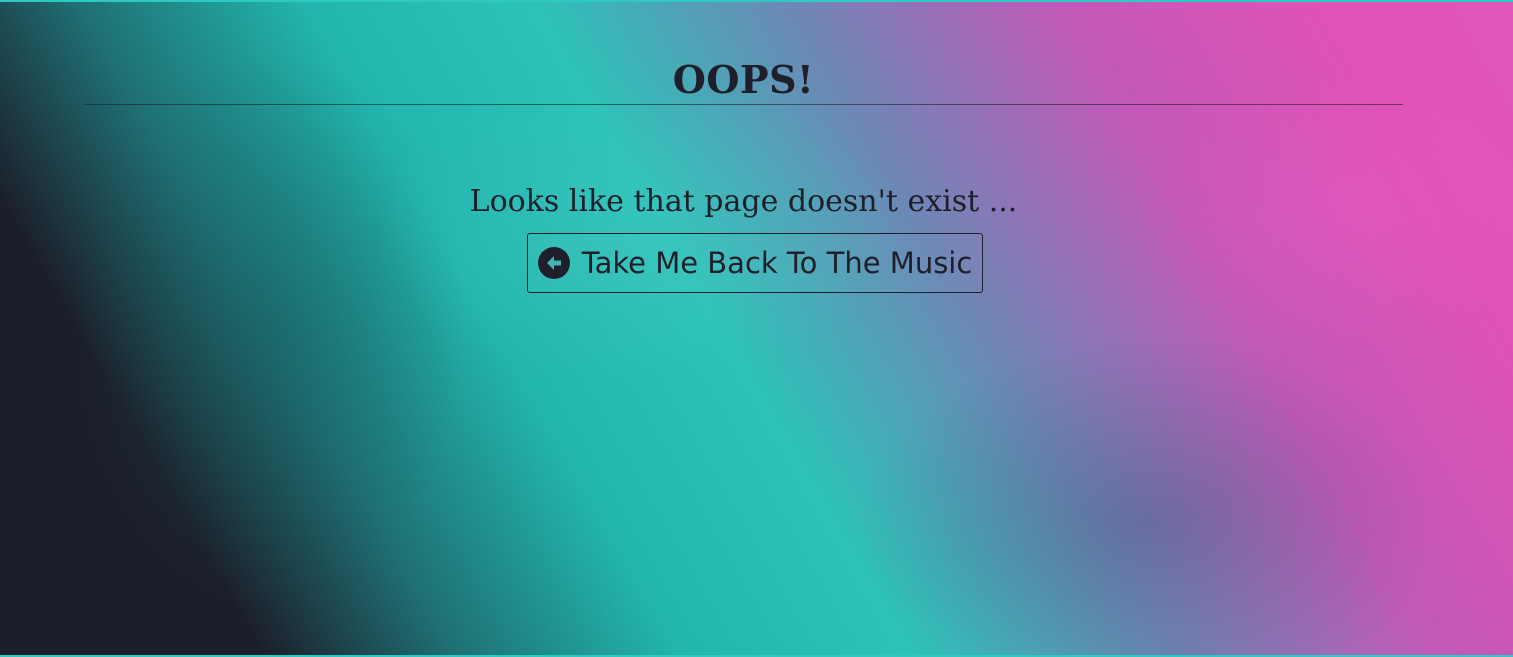 The image size is (1513, 657). Describe the element at coordinates (553, 263) in the screenshot. I see `arrow-circle-left-icon` at that location.